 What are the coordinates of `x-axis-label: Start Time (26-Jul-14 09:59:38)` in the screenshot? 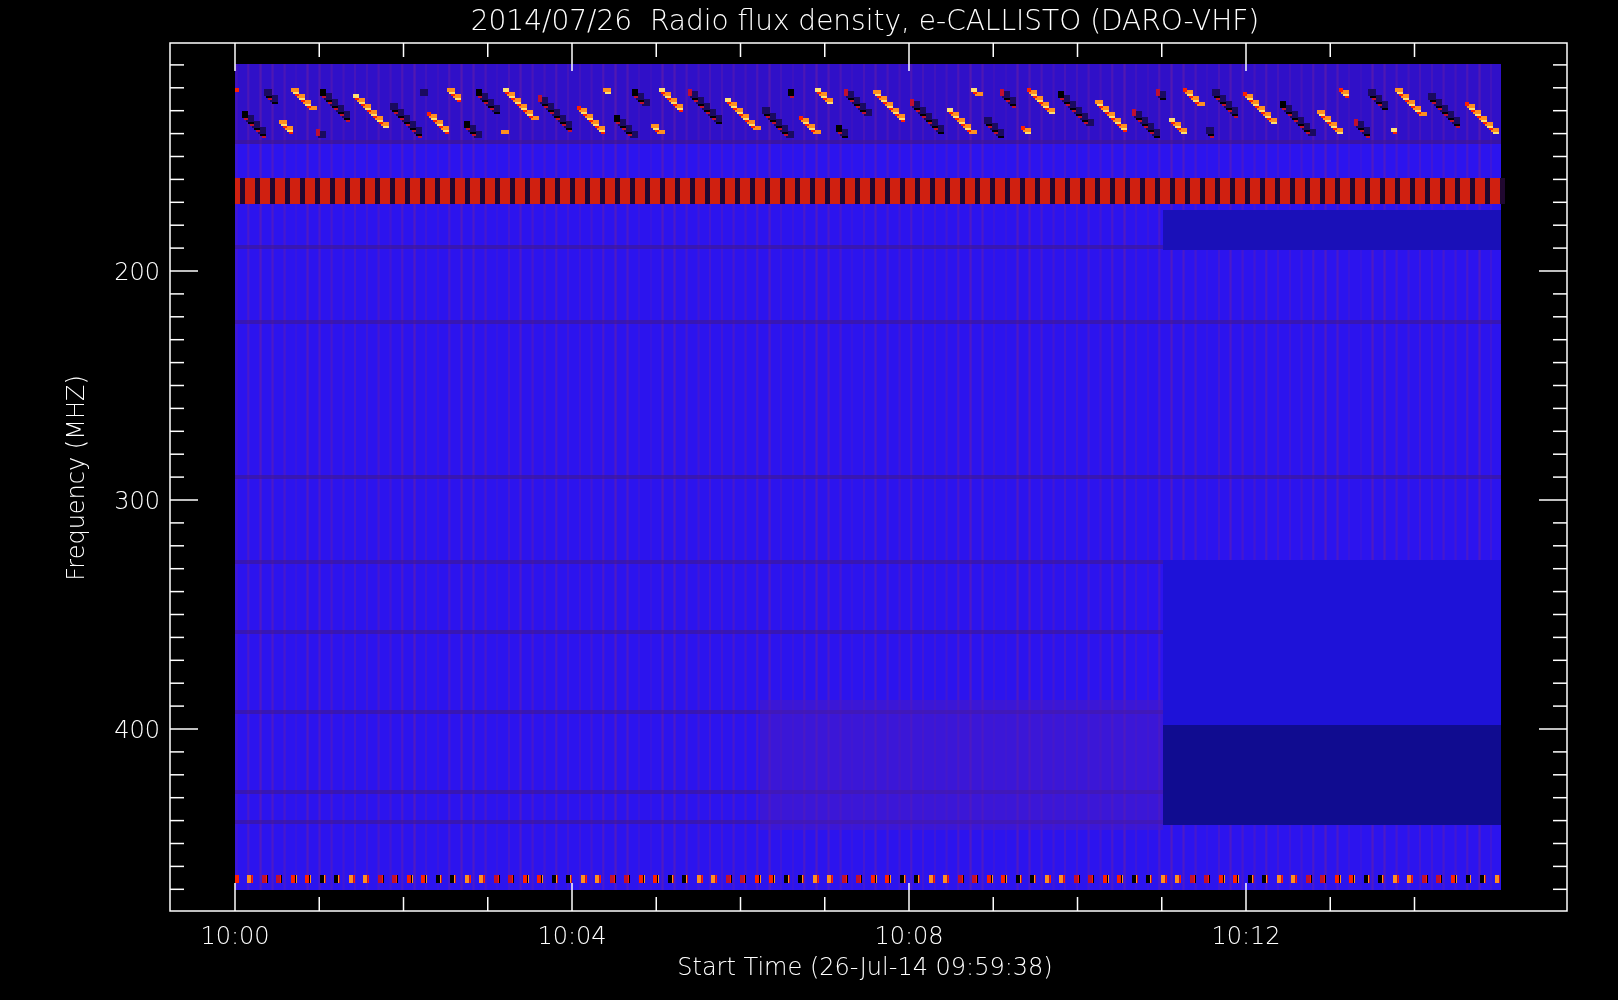 It's located at (865, 967).